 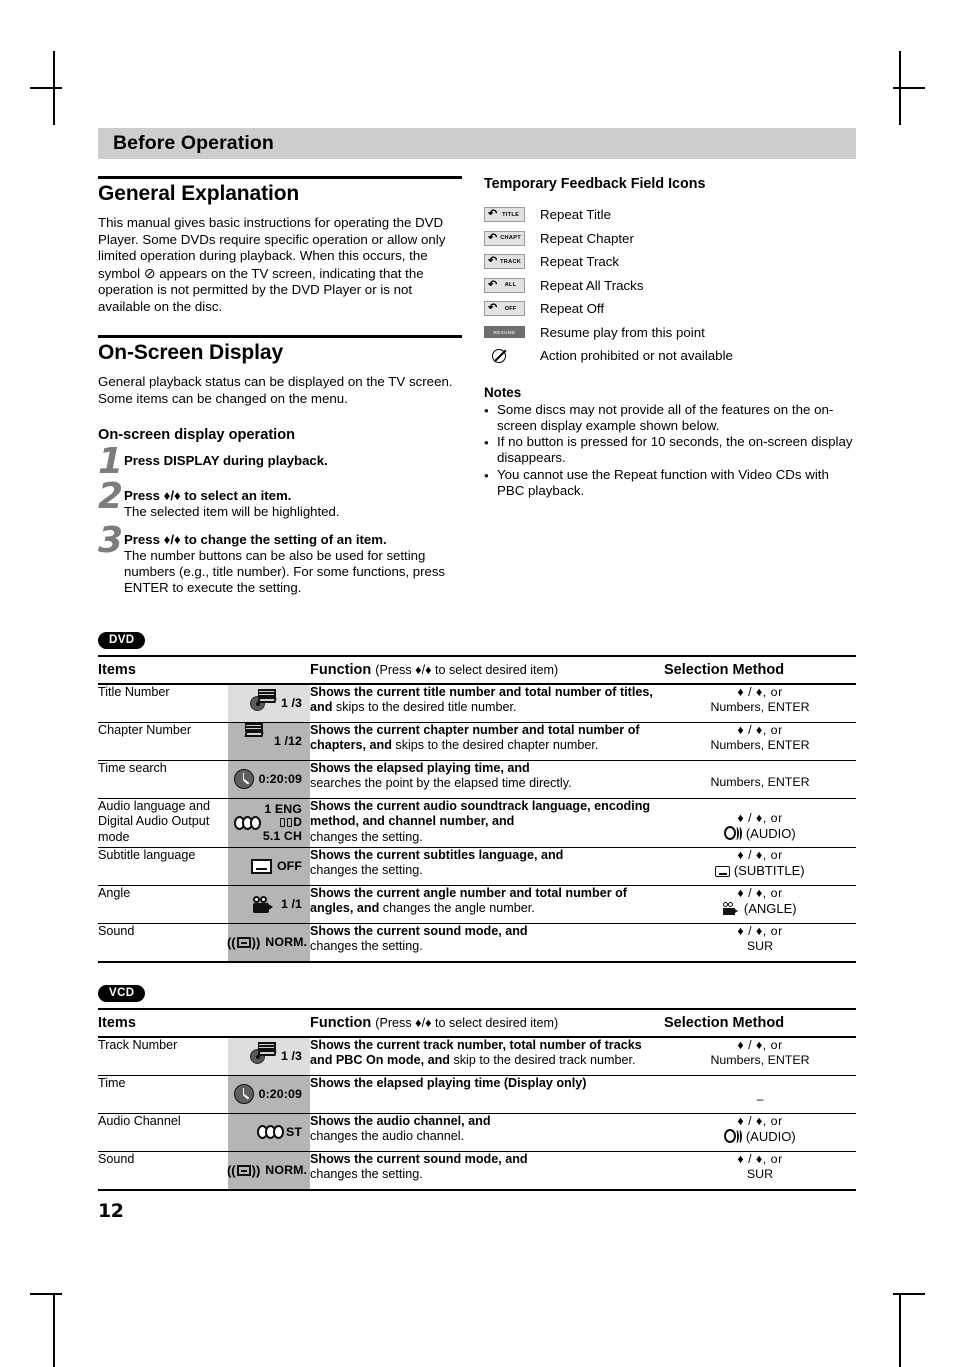 What do you see at coordinates (400, 1120) in the screenshot?
I see `vcd-fn-bold: Shows the audio channel, and` at bounding box center [400, 1120].